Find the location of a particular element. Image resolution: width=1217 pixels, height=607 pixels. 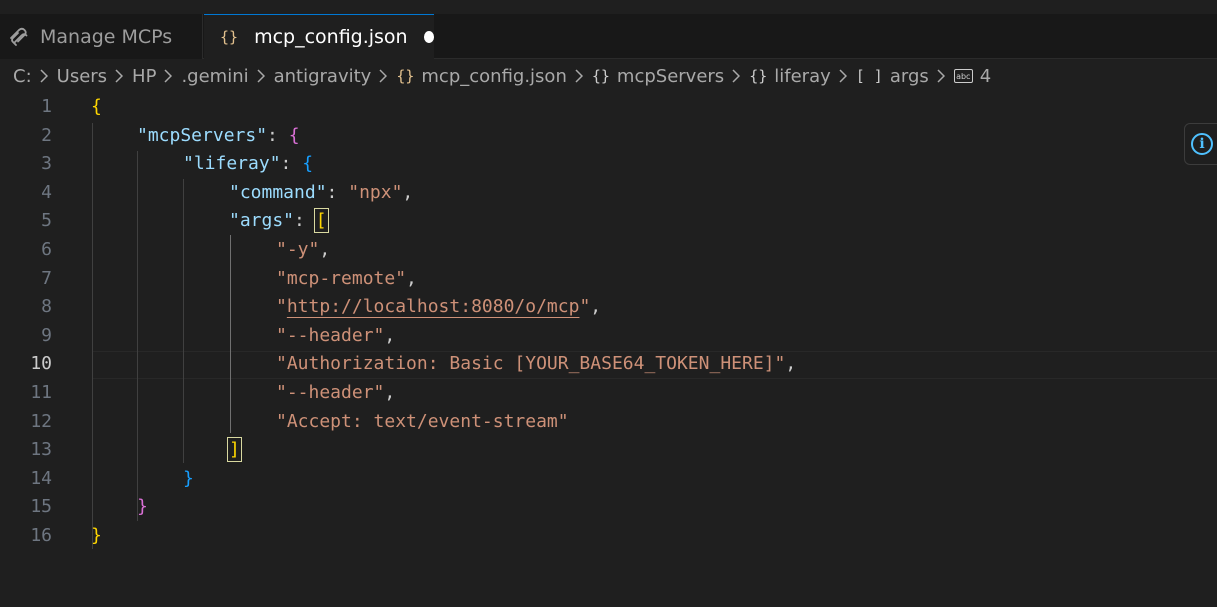

code-line: { is located at coordinates (96, 107).